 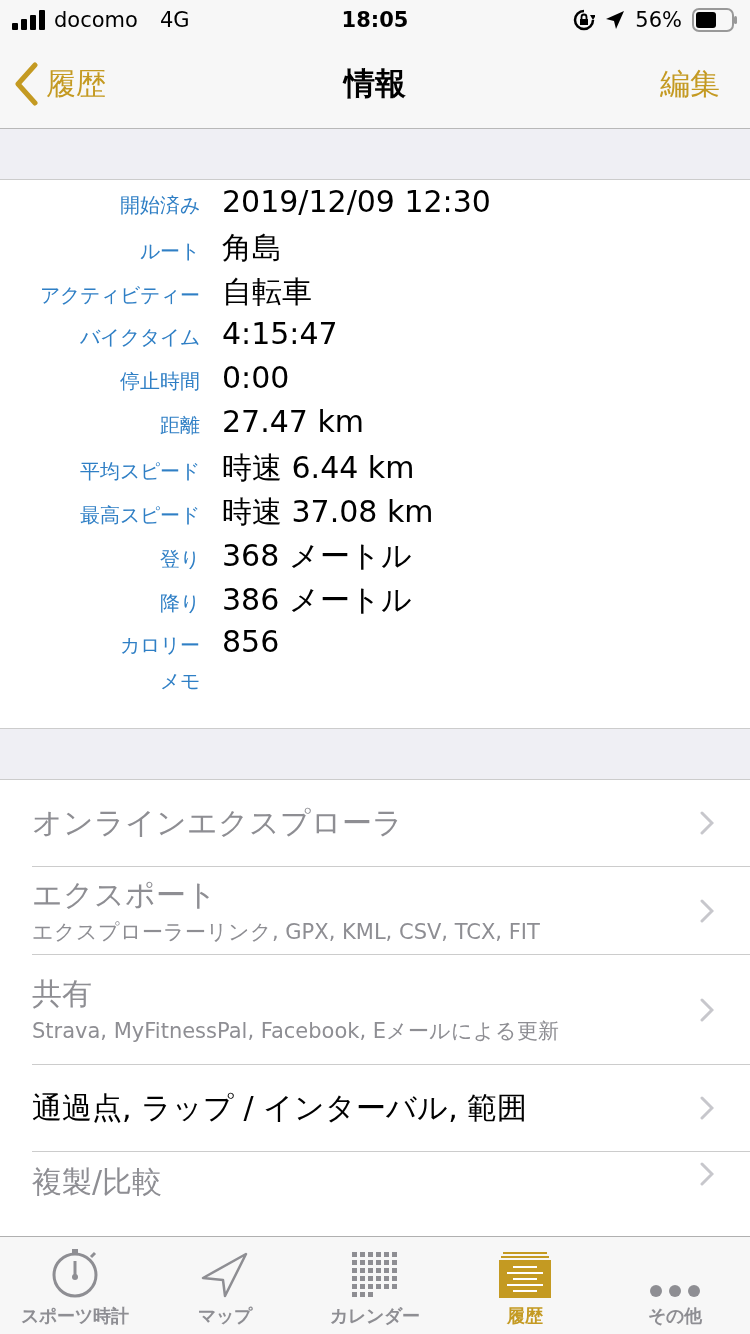 What do you see at coordinates (375, 1275) in the screenshot?
I see `calendar-grid-icon` at bounding box center [375, 1275].